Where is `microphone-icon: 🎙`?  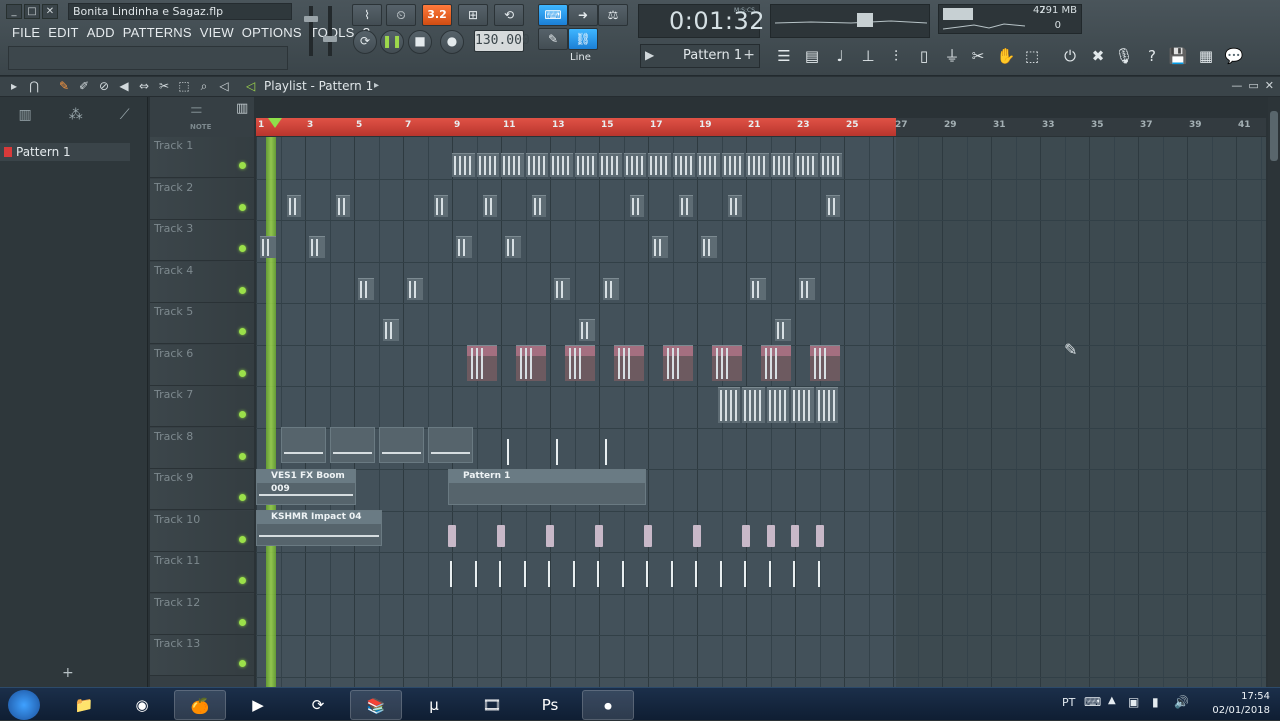 microphone-icon: 🎙 is located at coordinates (1124, 56).